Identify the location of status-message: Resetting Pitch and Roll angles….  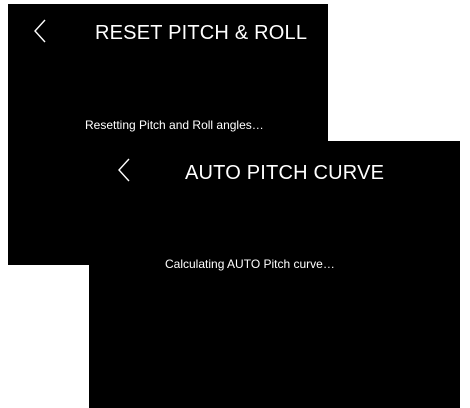
(174, 125).